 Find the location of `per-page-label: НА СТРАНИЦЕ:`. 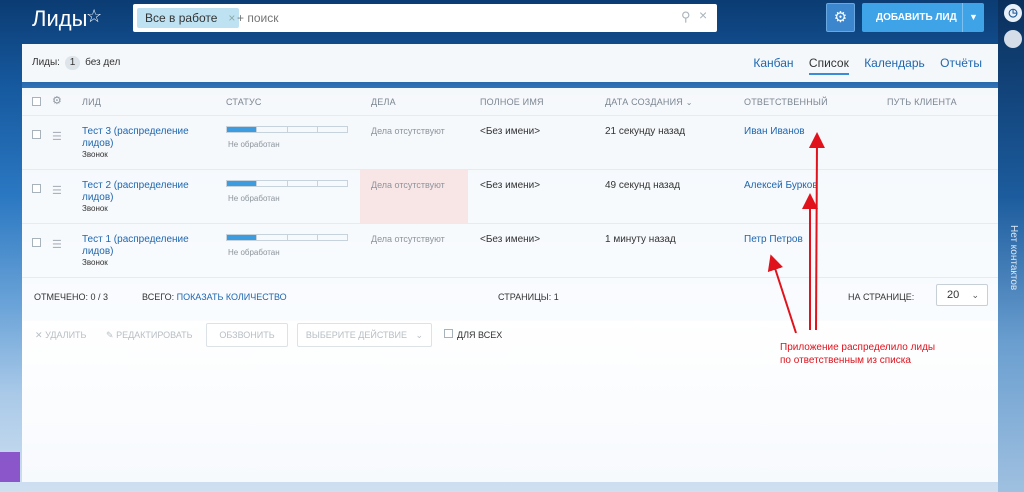

per-page-label: НА СТРАНИЦЕ: is located at coordinates (881, 297).